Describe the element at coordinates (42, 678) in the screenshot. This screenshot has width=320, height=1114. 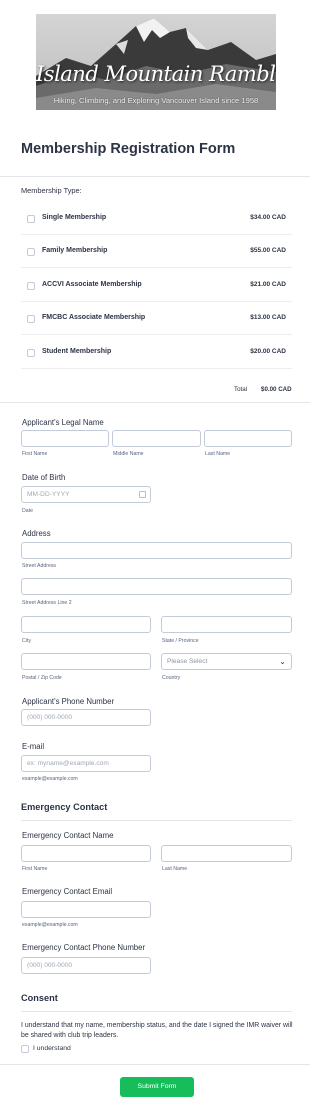
I see `postal-code-sublabel: Postal / Zip Code` at that location.